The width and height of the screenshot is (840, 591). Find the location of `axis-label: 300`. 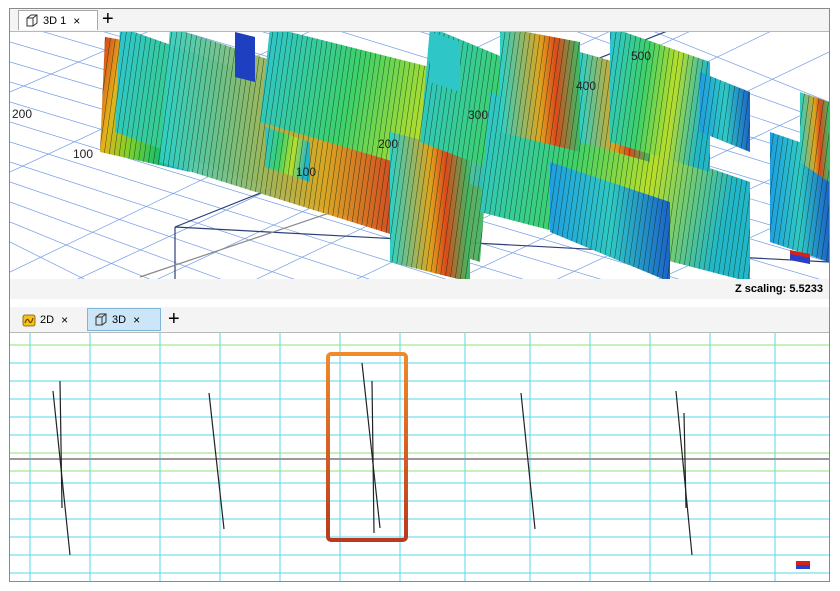

axis-label: 300 is located at coordinates (478, 115).